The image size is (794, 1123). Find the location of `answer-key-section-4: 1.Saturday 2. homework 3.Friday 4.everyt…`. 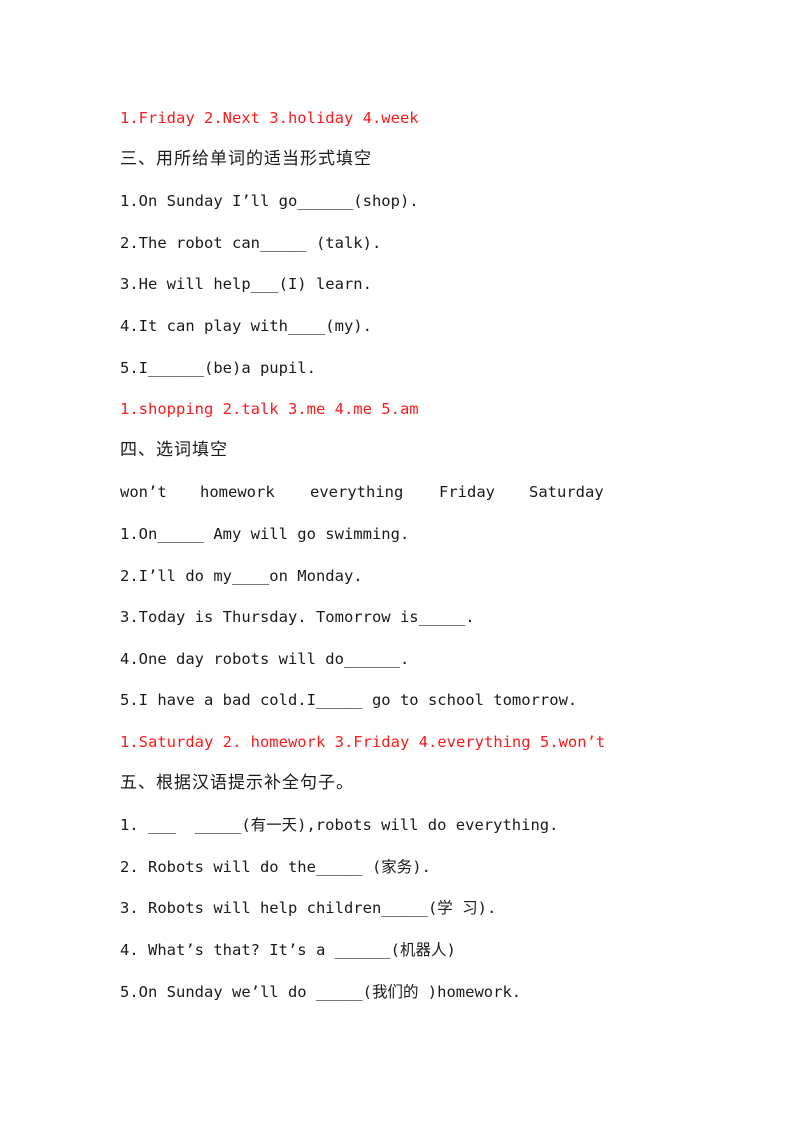

answer-key-section-4: 1.Saturday 2. homework 3.Friday 4.everyt… is located at coordinates (363, 742).